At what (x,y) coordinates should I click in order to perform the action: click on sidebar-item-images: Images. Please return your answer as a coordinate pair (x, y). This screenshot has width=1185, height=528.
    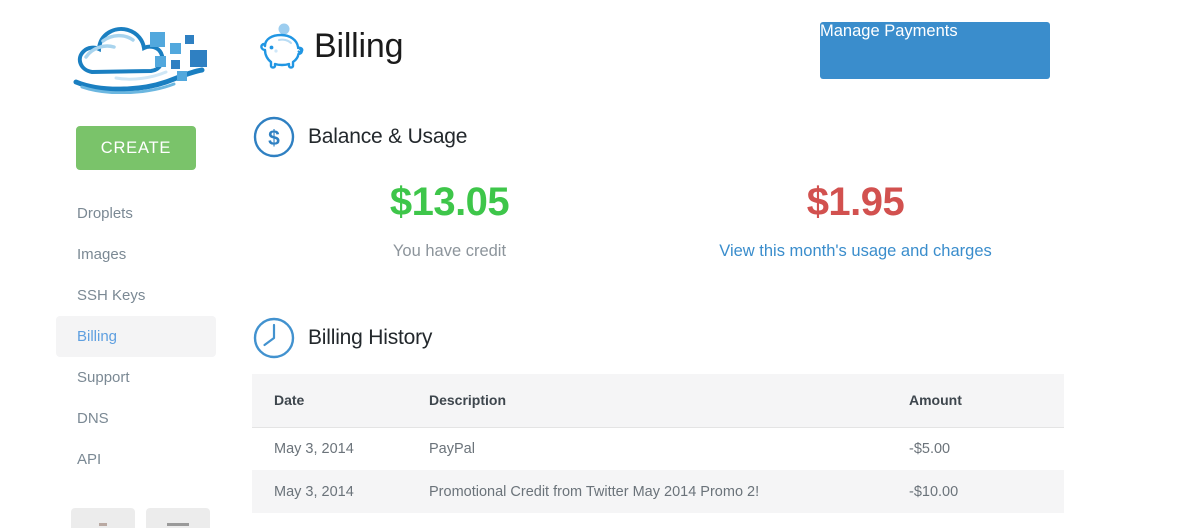
    Looking at the image, I should click on (136, 254).